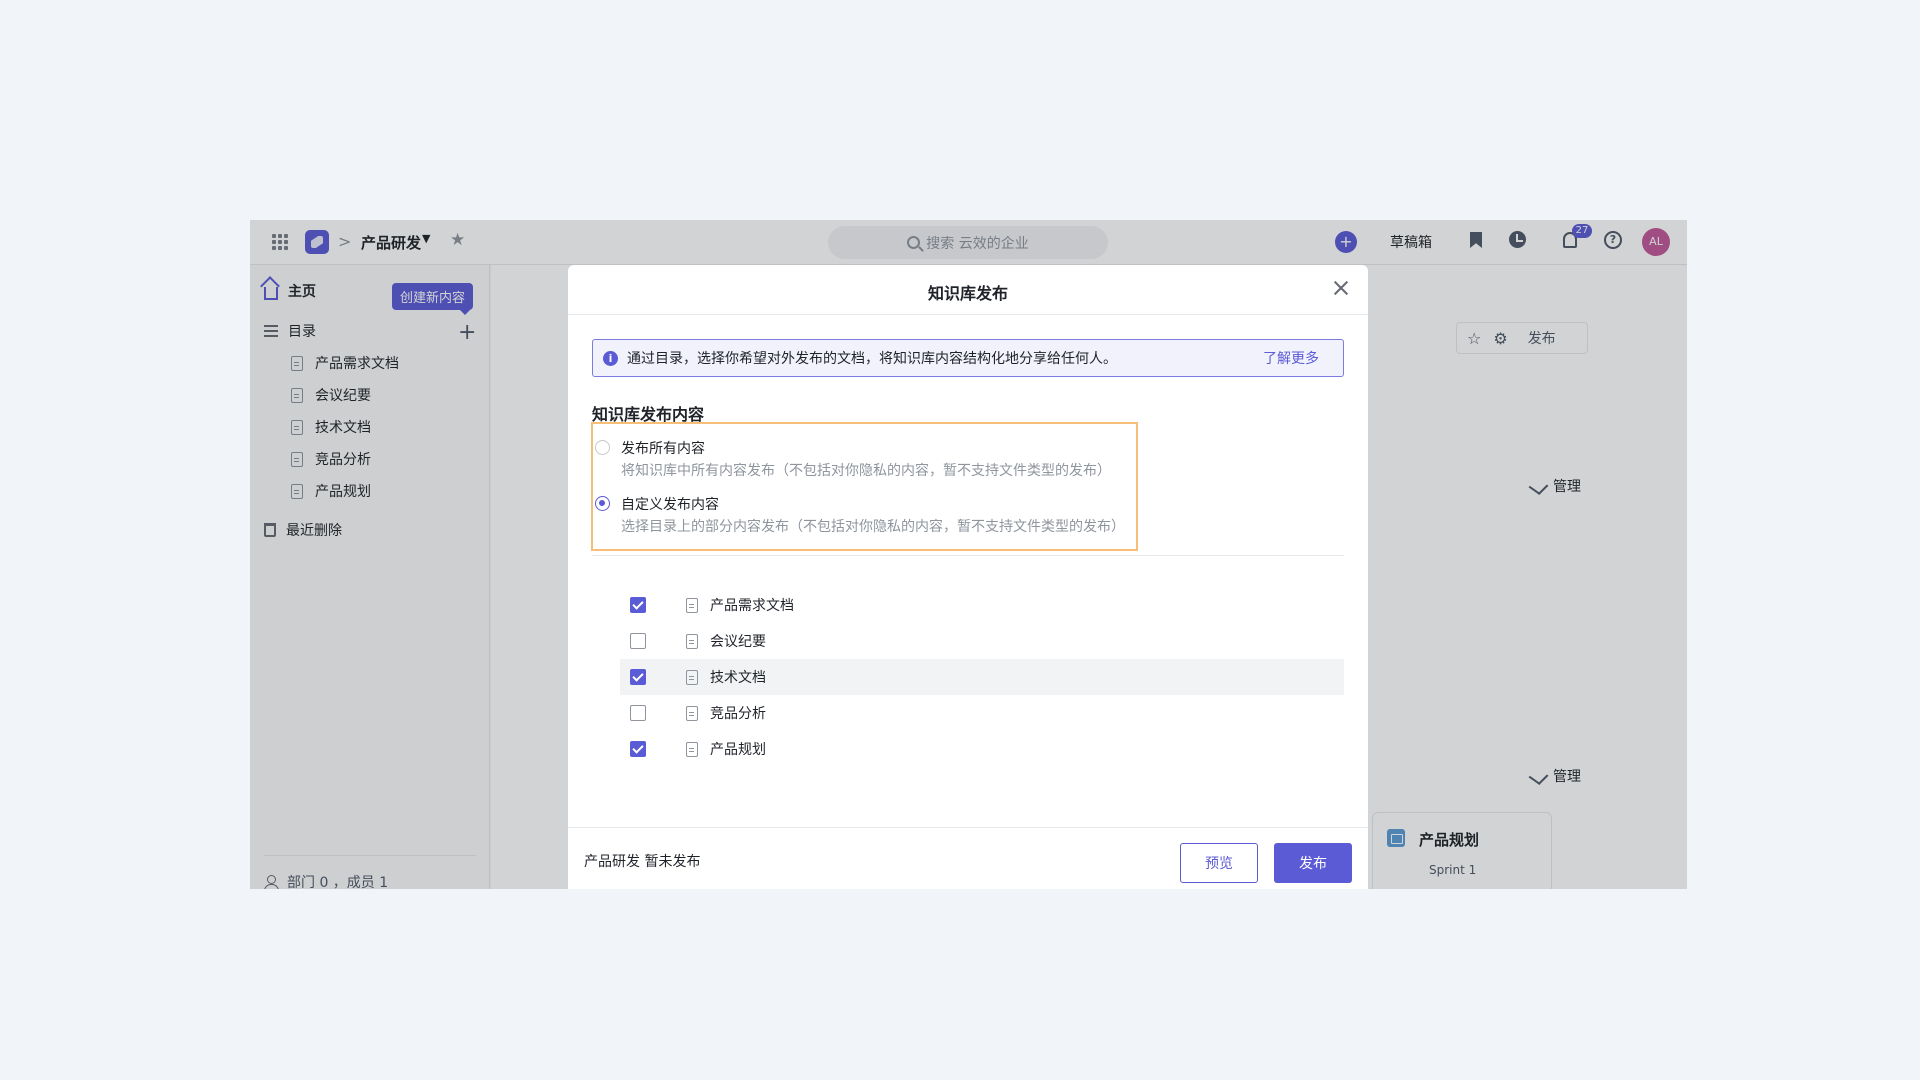  I want to click on document-name: 技术文档, so click(738, 678).